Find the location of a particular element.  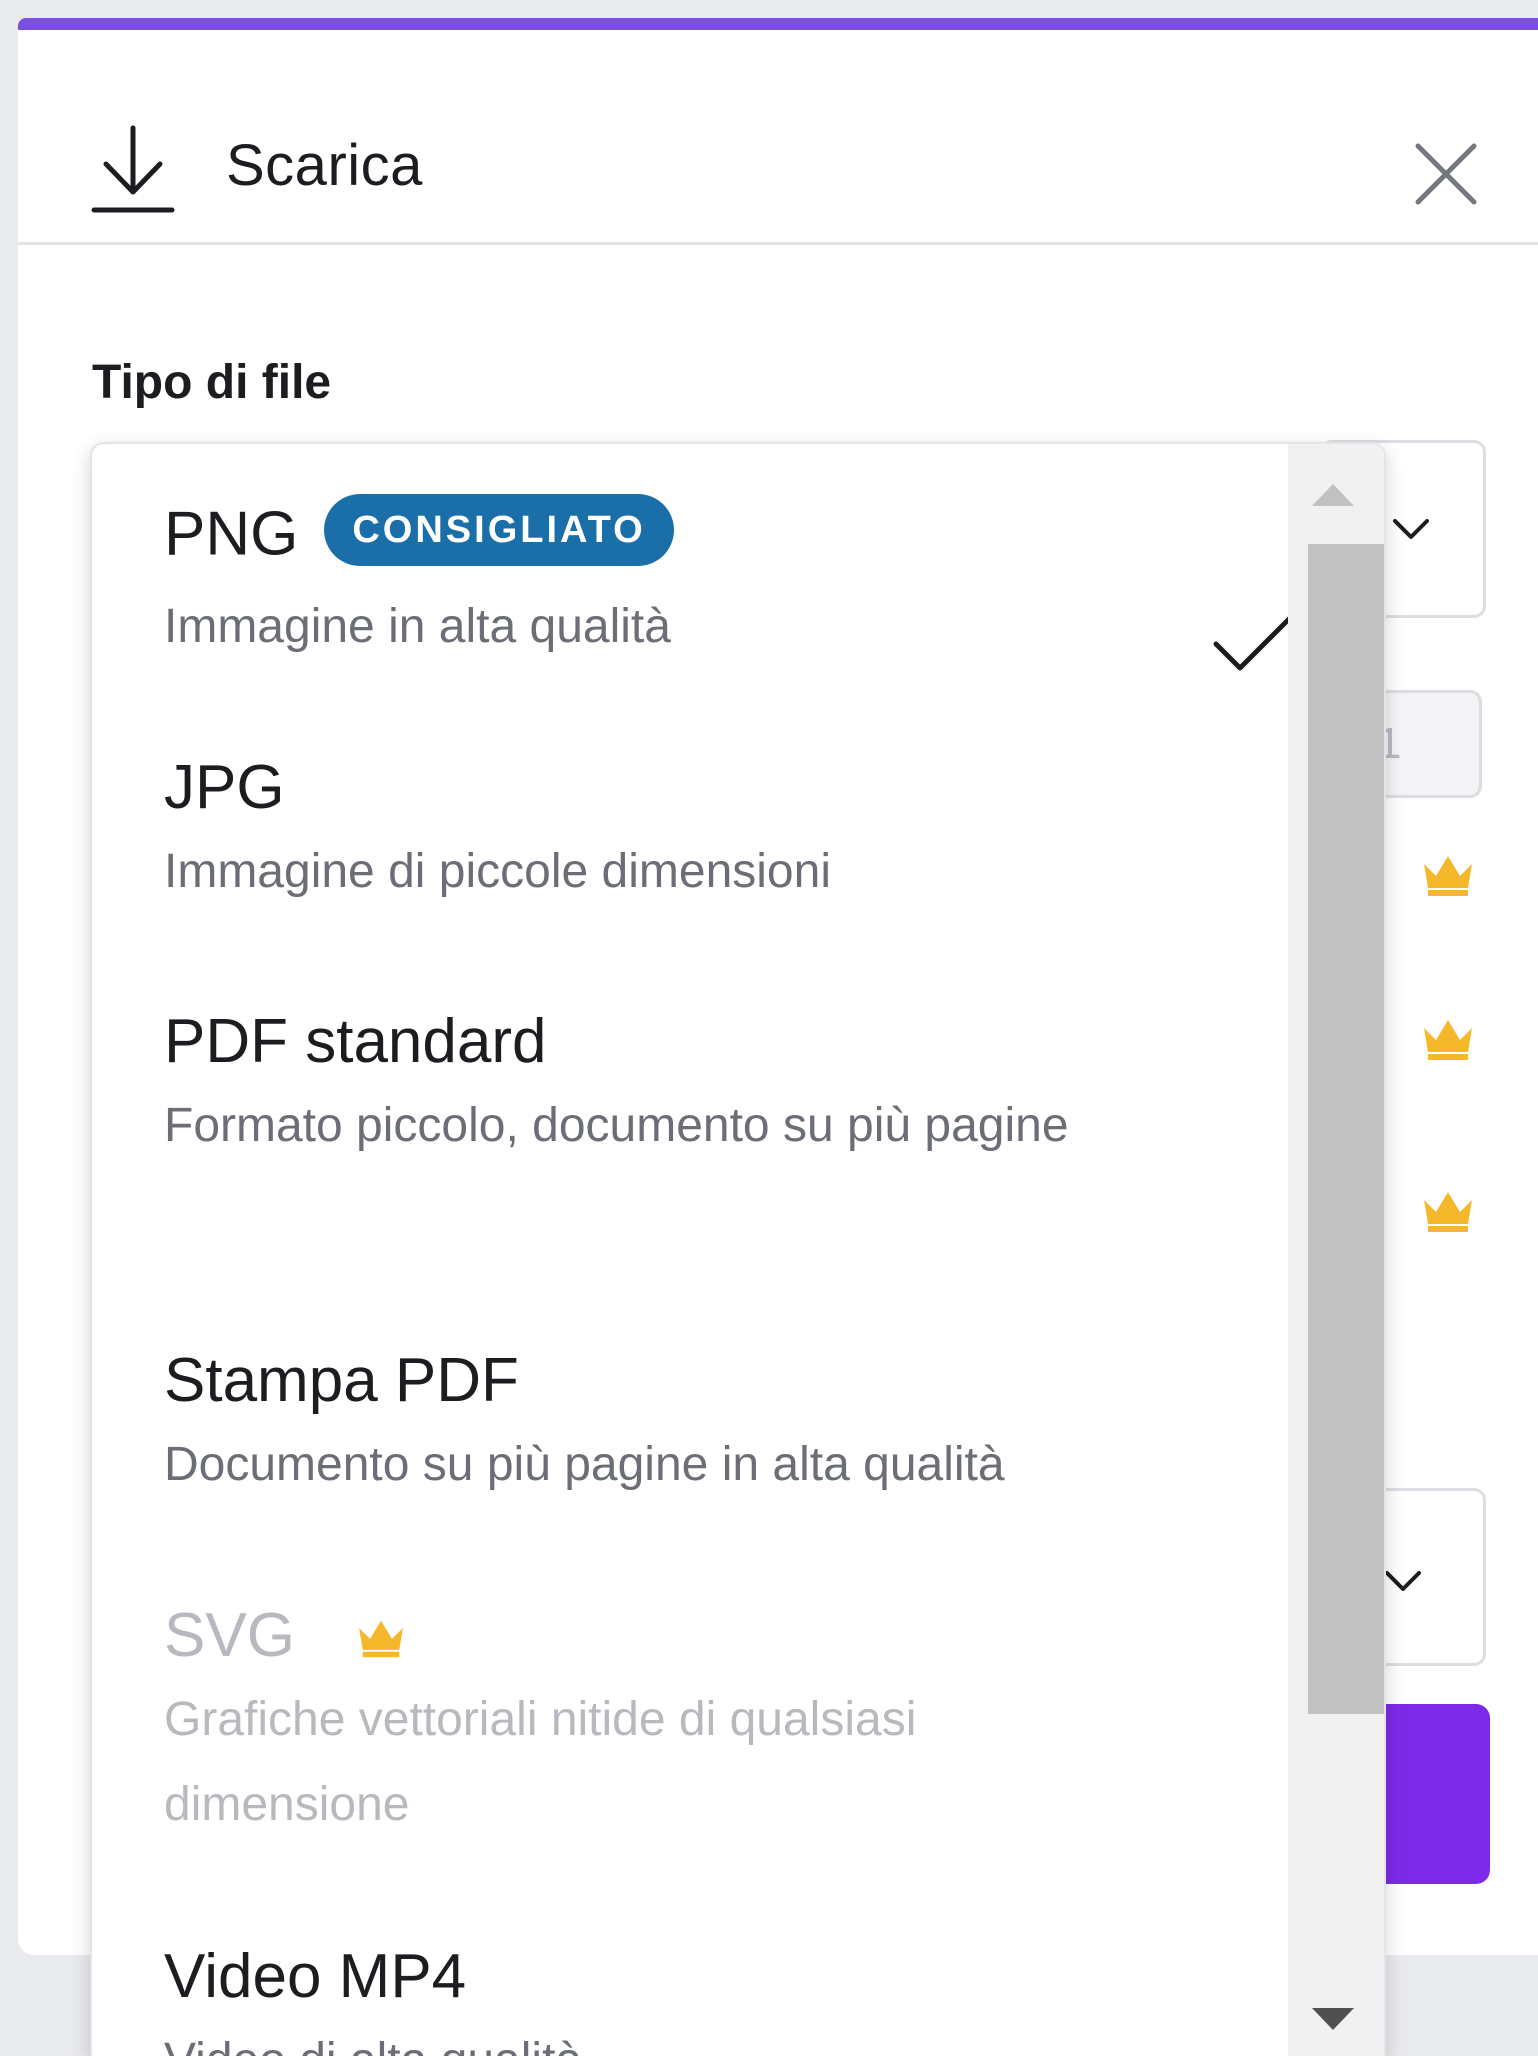

panel-header: Scarica is located at coordinates (778, 137).